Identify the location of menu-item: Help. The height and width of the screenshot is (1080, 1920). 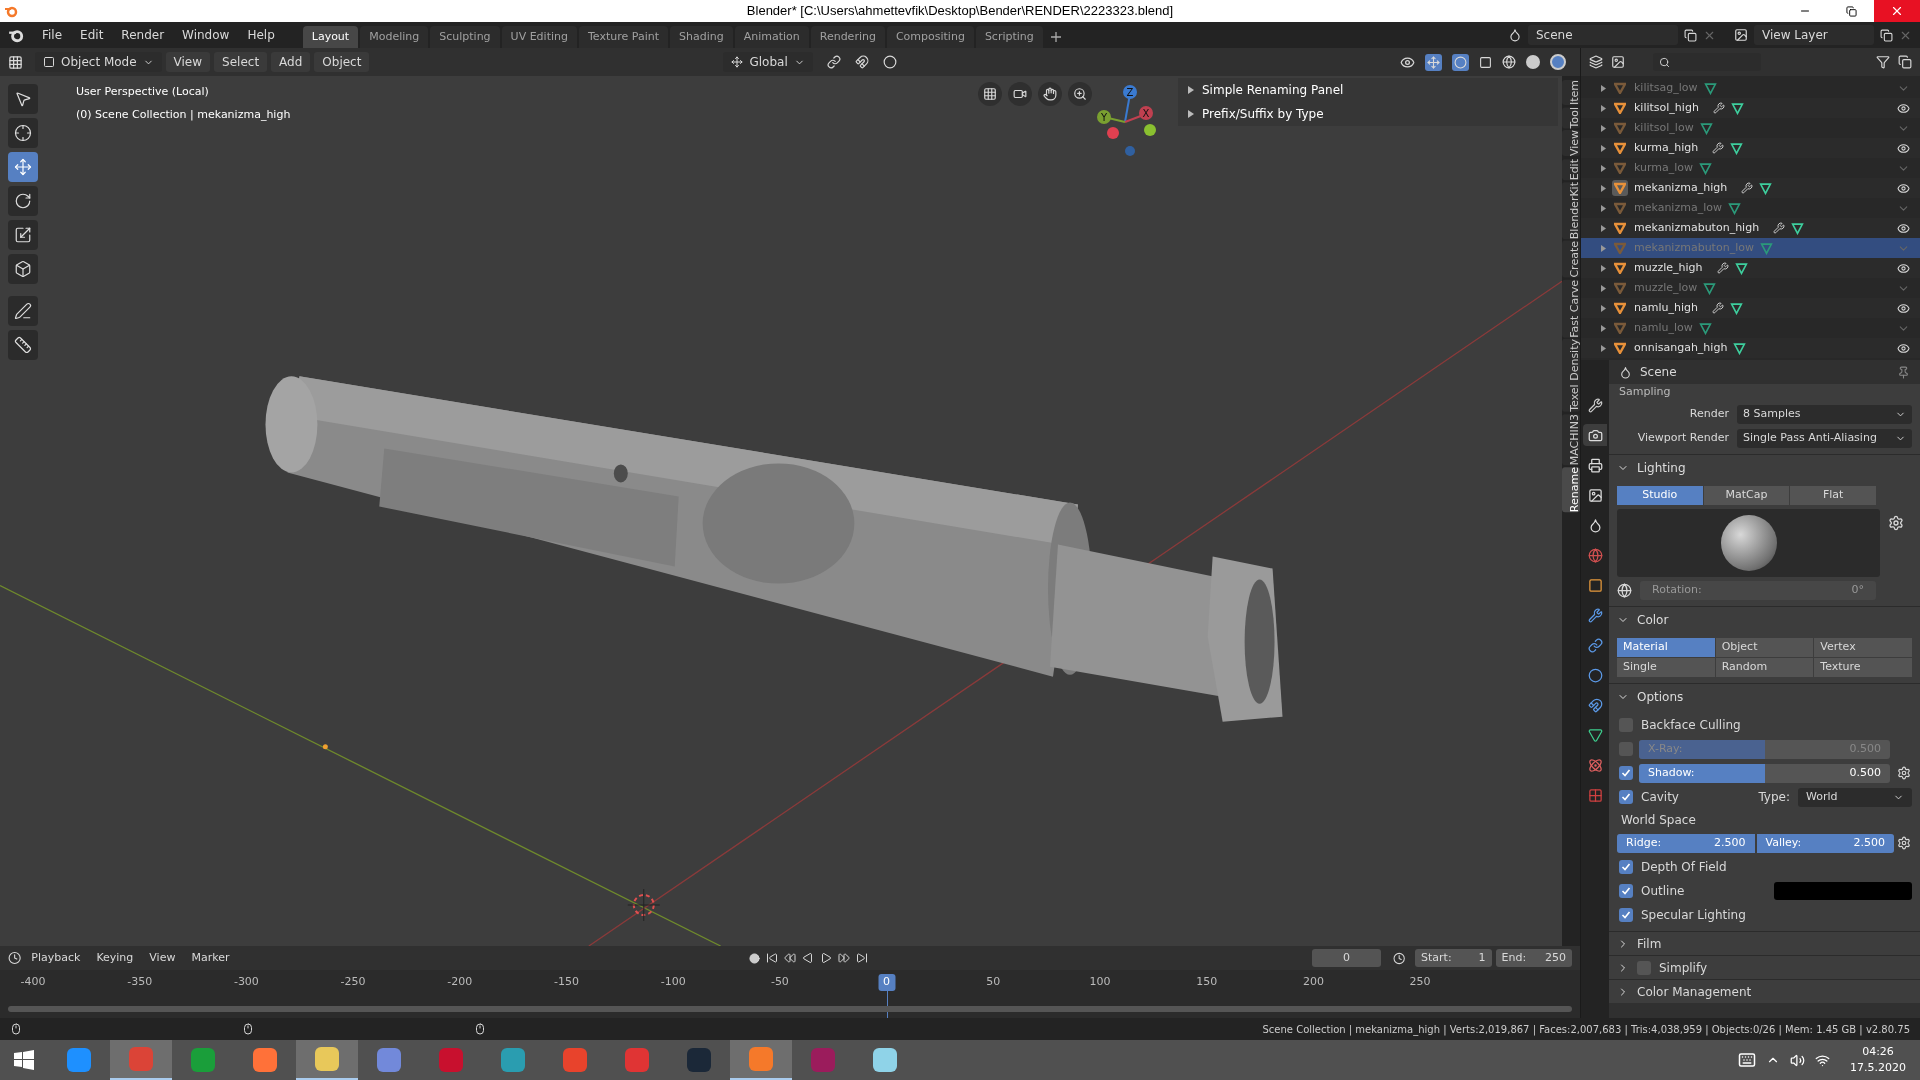
(261, 35).